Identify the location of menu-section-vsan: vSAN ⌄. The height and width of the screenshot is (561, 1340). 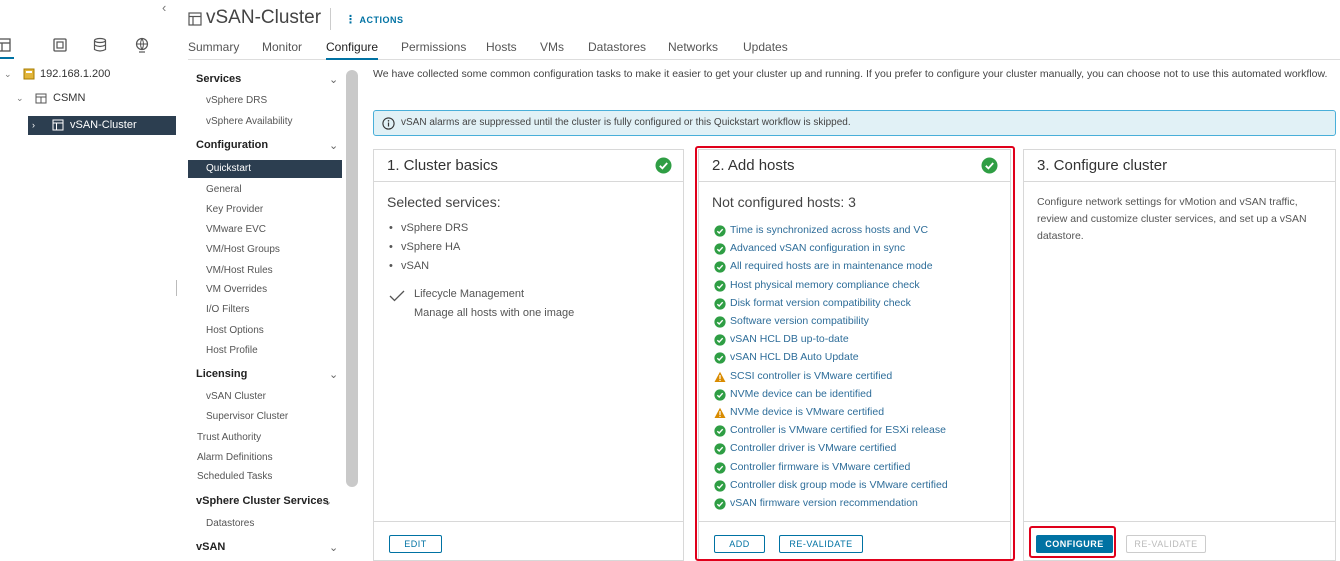
(267, 547).